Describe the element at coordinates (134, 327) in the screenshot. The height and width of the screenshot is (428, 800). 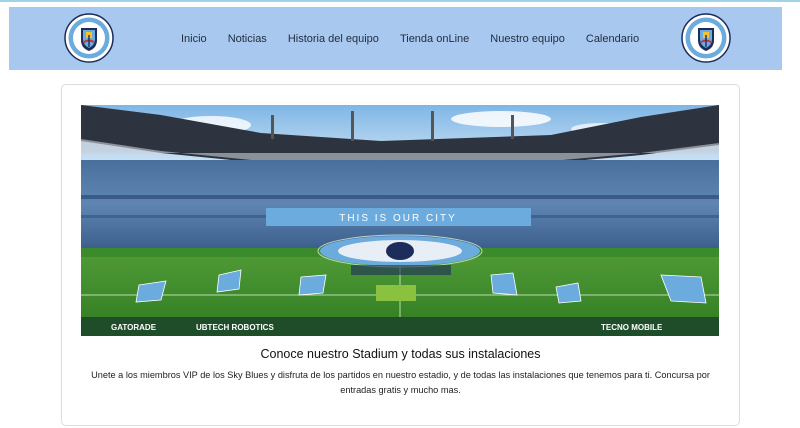
I see `ad-board-text: GATORADE` at that location.